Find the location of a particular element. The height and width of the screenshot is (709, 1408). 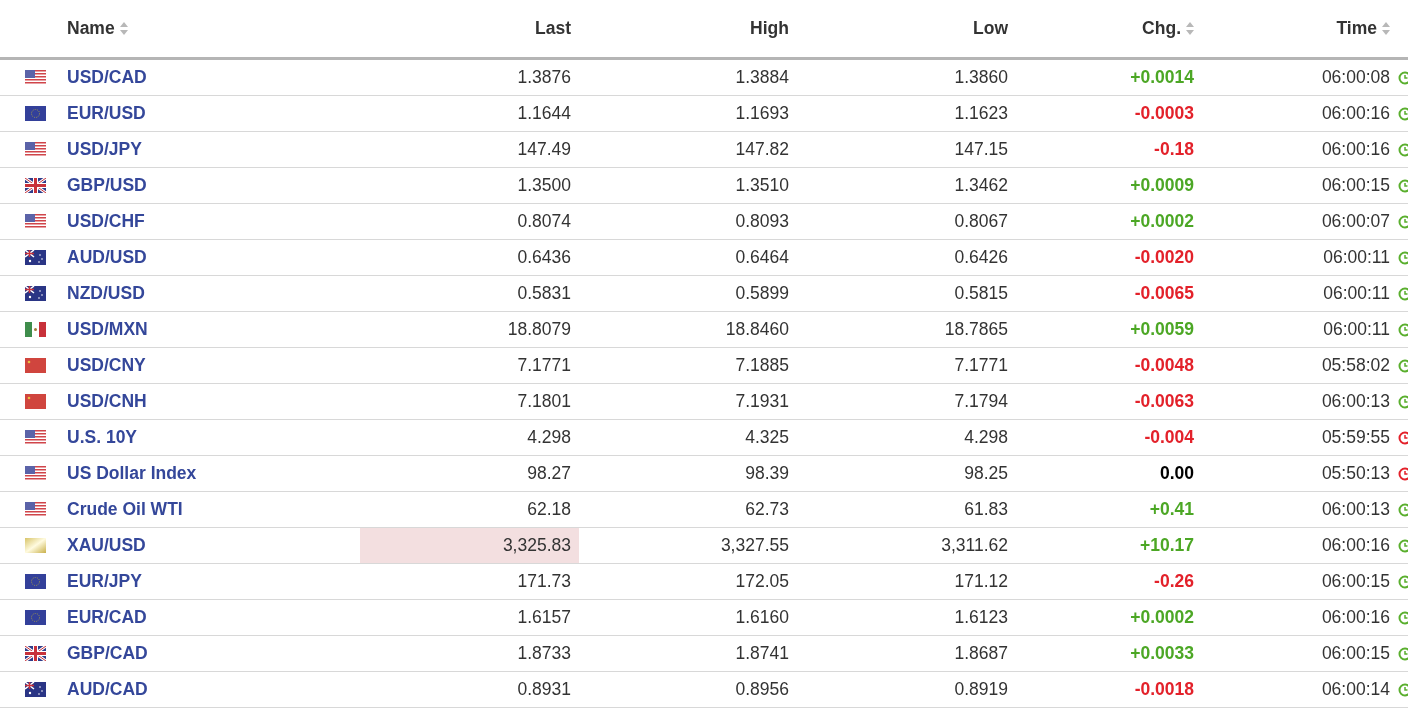

instrument-link: GBP/USD is located at coordinates (107, 185).